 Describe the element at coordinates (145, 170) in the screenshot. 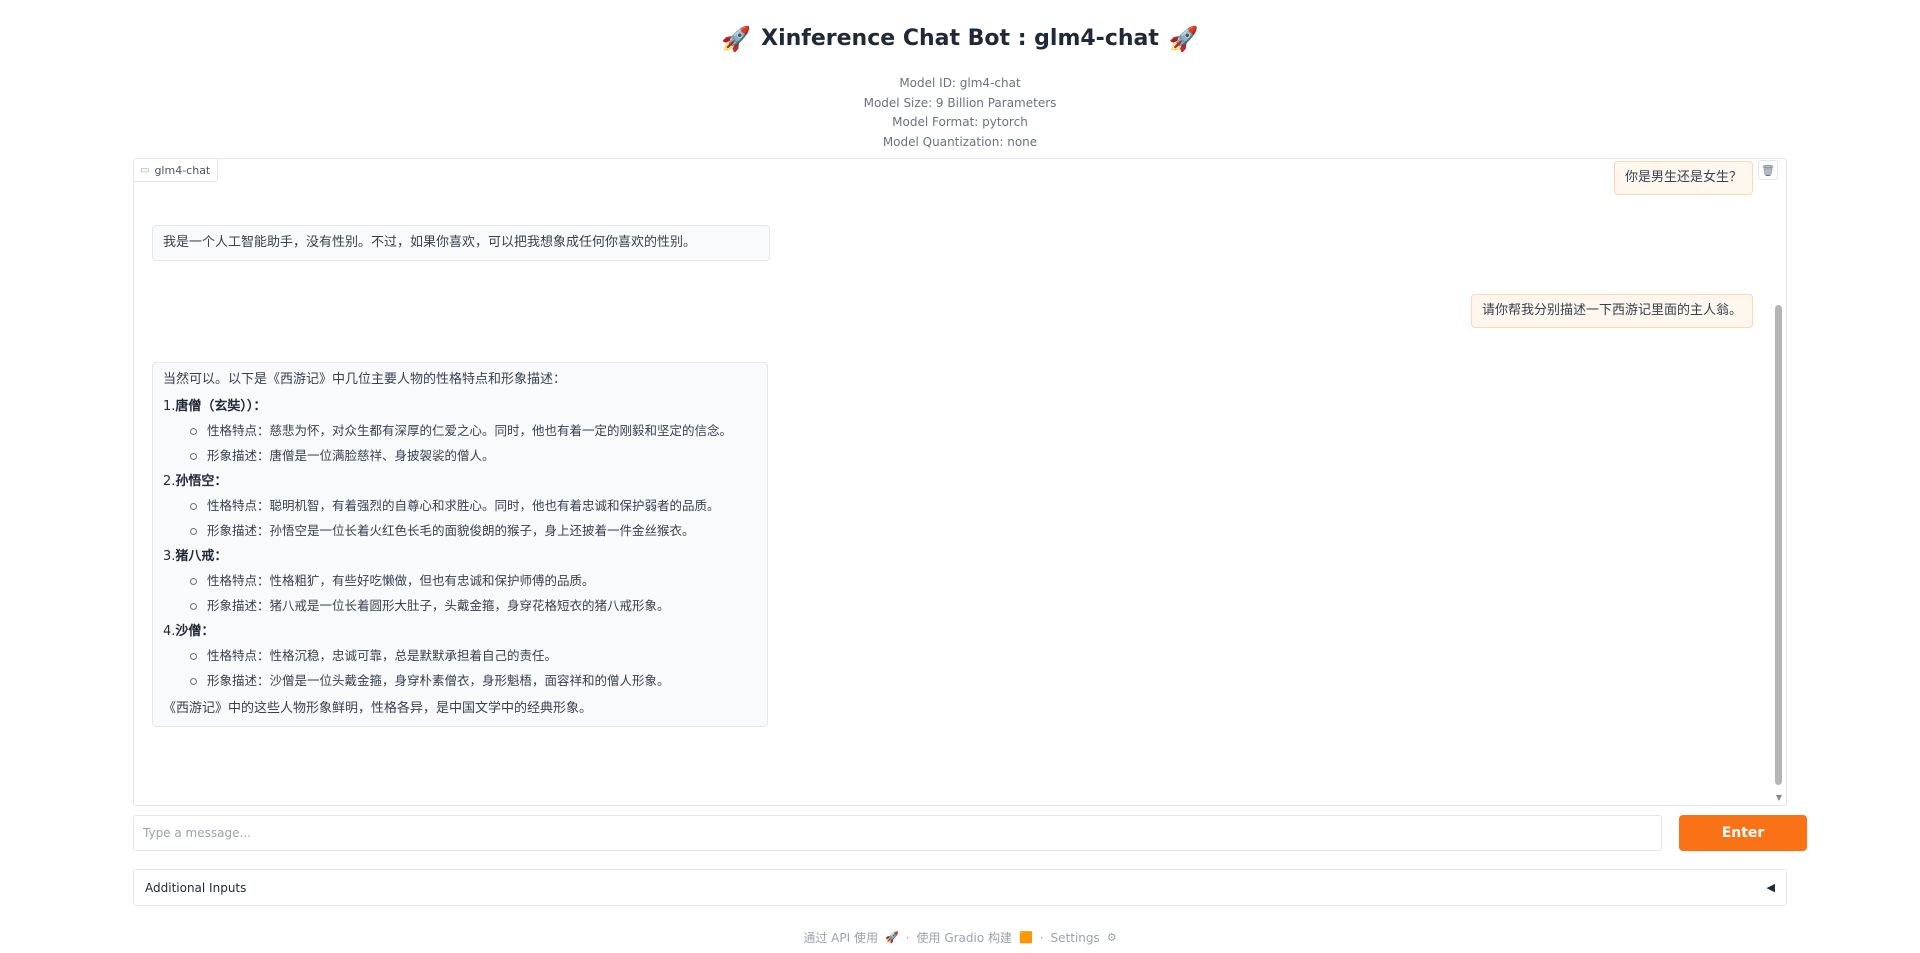

I see `chat-bubble-icon: ▭` at that location.